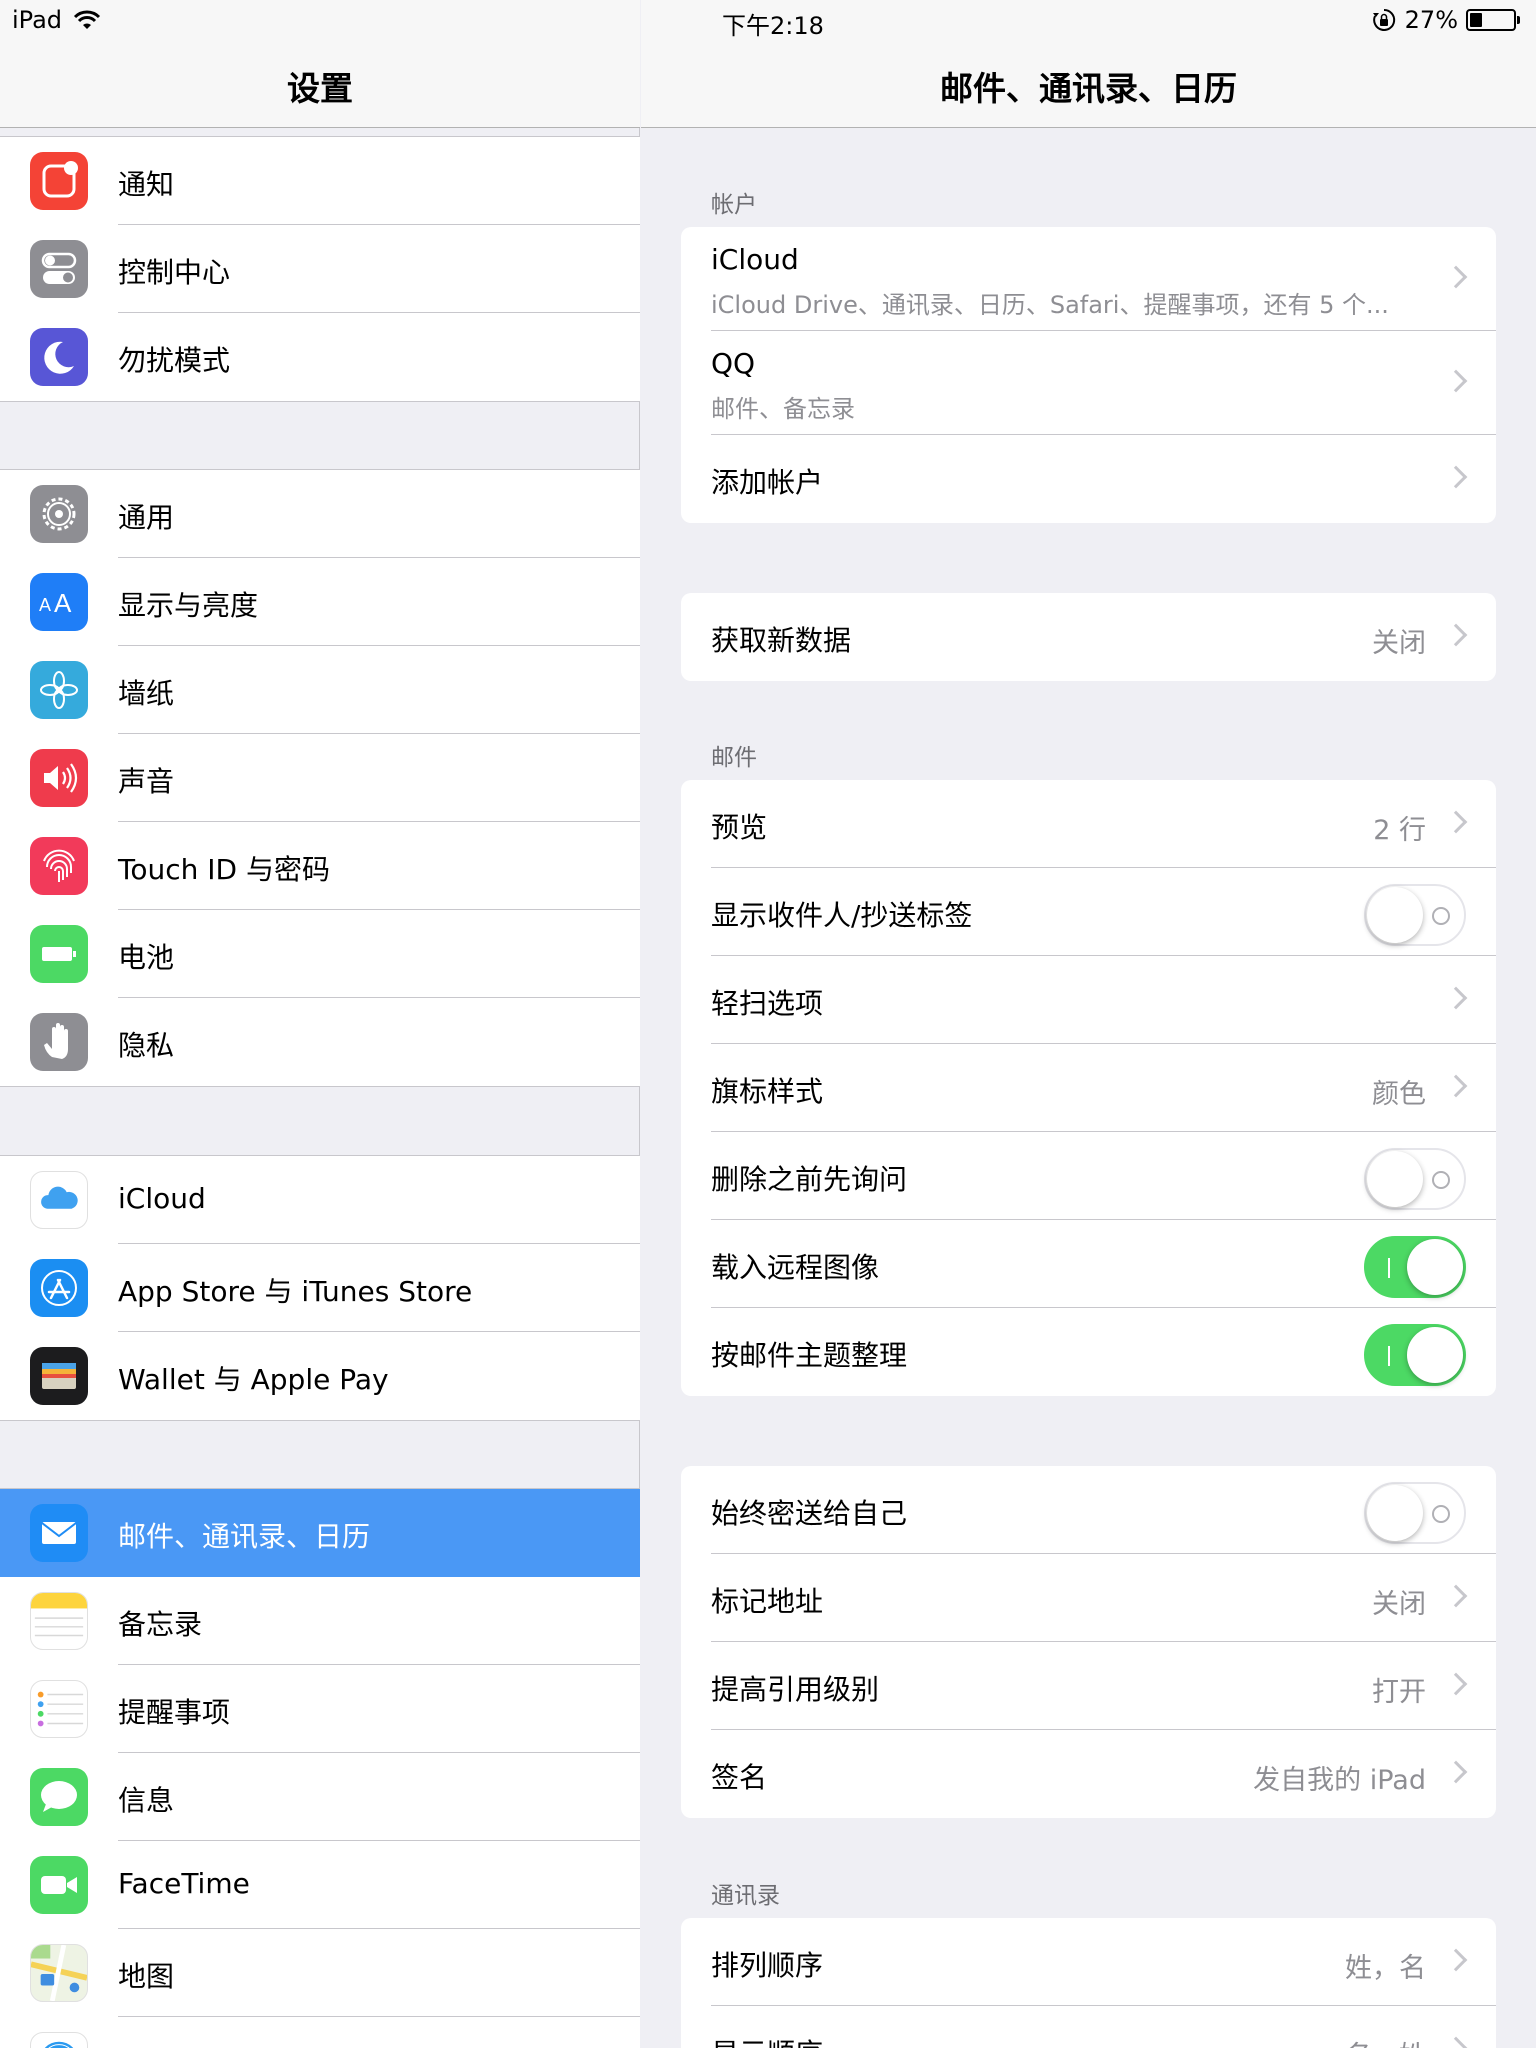 This screenshot has height=2048, width=1536. I want to click on device-name: iPad, so click(37, 20).